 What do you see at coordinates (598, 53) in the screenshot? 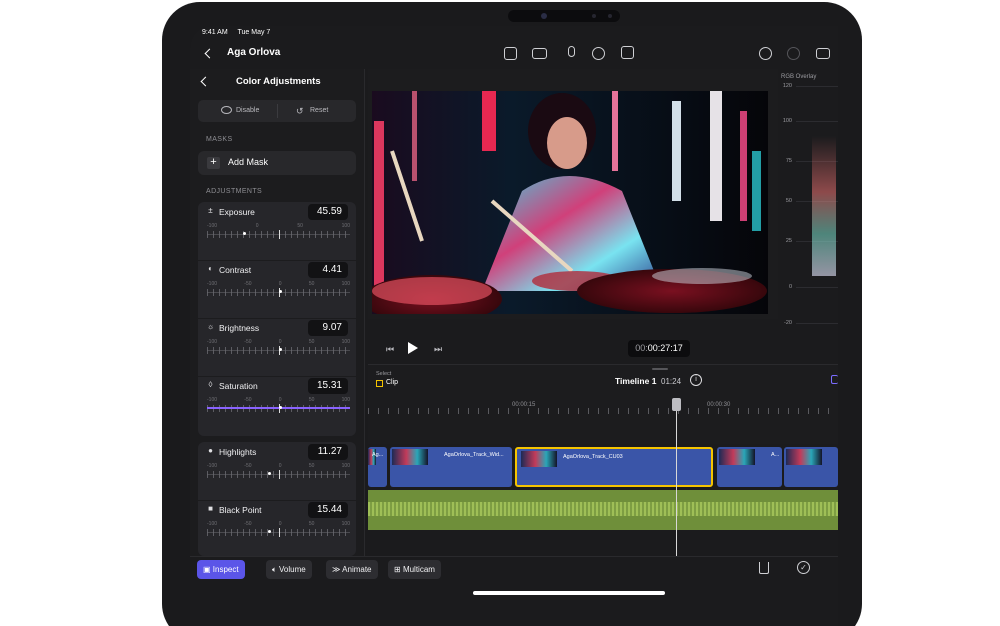
I see `pen-icon` at bounding box center [598, 53].